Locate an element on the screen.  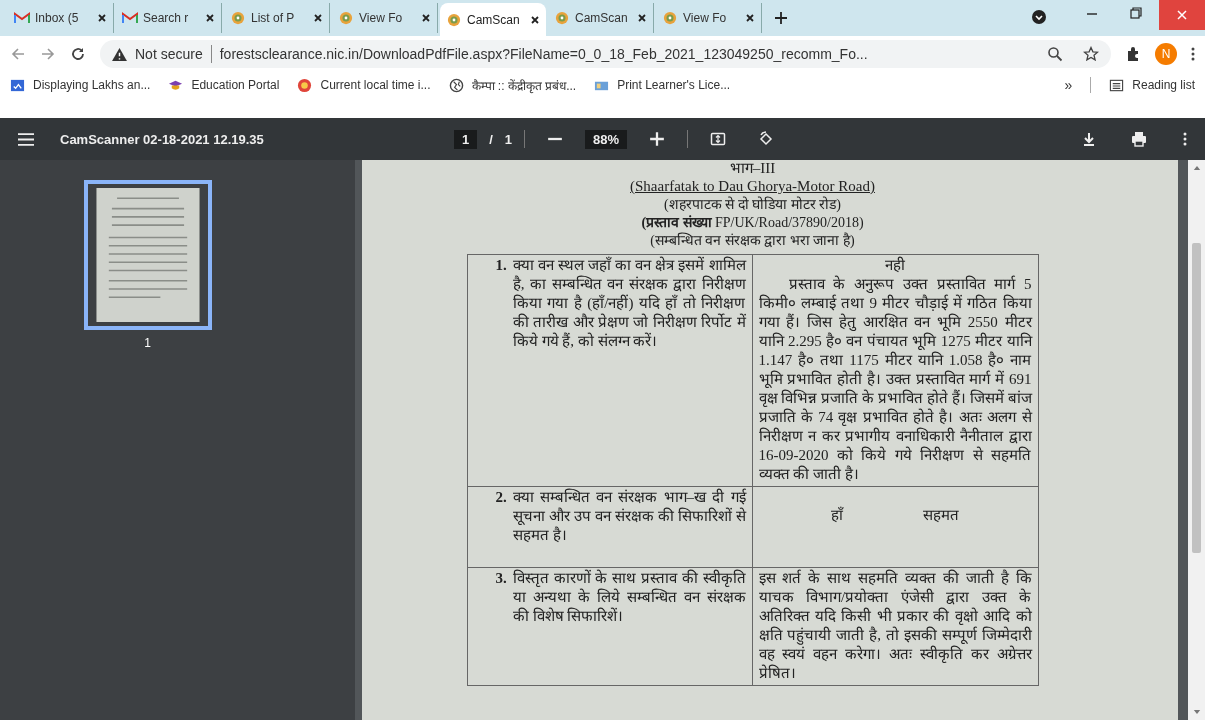
answer-text: प्रस्ताव के अनुरूप उक्त प्रस्तावित मार्ग 5 किमी० लम्बाई तथा 9 मीटर चौड़ाई में गठित किया गया हैं। जिस हेतु आरक्षित वन भूमि 2550 मीटर यानि 2.295 है० वन पंचायत भूमि 1275 मीटर यानि 1.147 है० तथा 1175 मीटर यानि 1.058 है० नाम भूमि प्रभावित होती है। उक्त प्रस्तावित मार्ग में 691 वृक्ष विभिन्न प्रजाति के प्रभावित होते हैं। जिसमें बांज प्रजाति के 74 वृक्ष प्रभावित होते है। अतः अलग से निरीक्षण न कर प्रभागीय वनाधिकारी नैनीताल द्वारा 16-09-2020 को किये गये निरीक्षण से सहमति व्यक्त की जाती है। is located at coordinates (895, 379).